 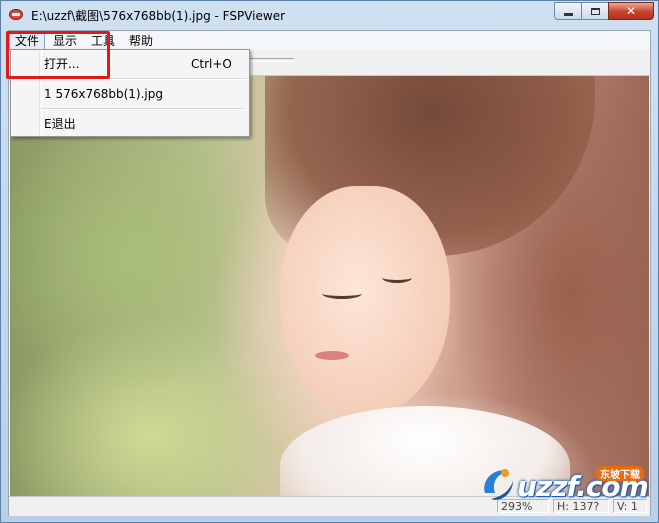 What do you see at coordinates (498, 486) in the screenshot?
I see `watermark-logo-icon` at bounding box center [498, 486].